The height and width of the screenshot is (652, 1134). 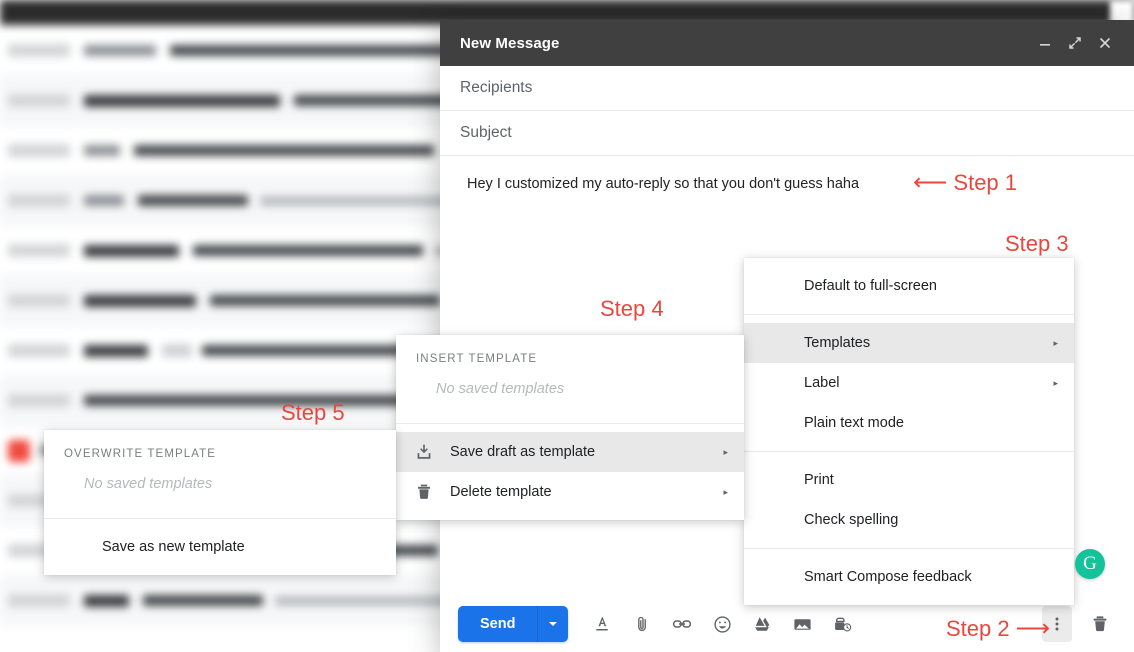 What do you see at coordinates (523, 452) in the screenshot?
I see `menu-item-label: Save draft as template` at bounding box center [523, 452].